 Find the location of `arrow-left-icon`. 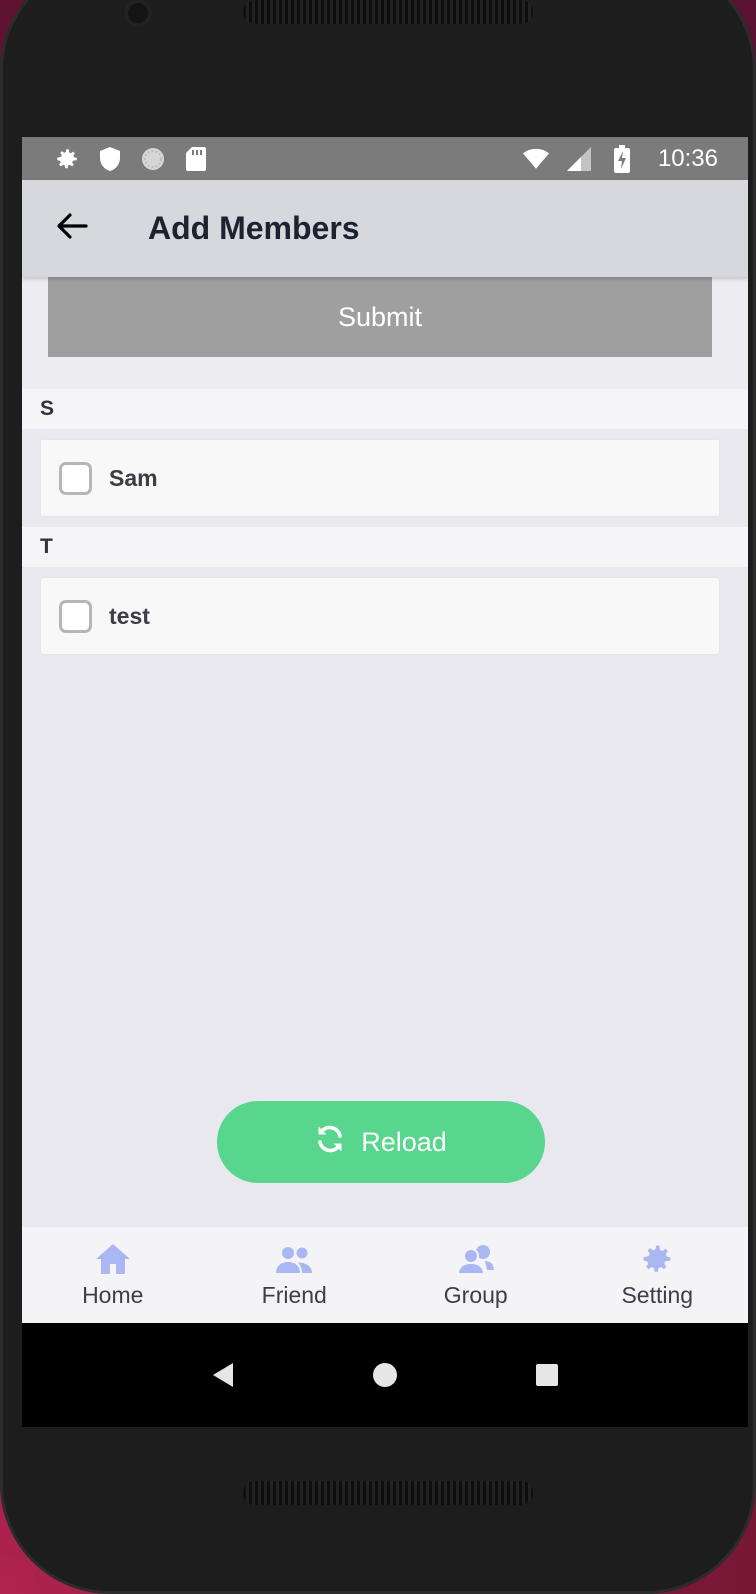

arrow-left-icon is located at coordinates (72, 228).